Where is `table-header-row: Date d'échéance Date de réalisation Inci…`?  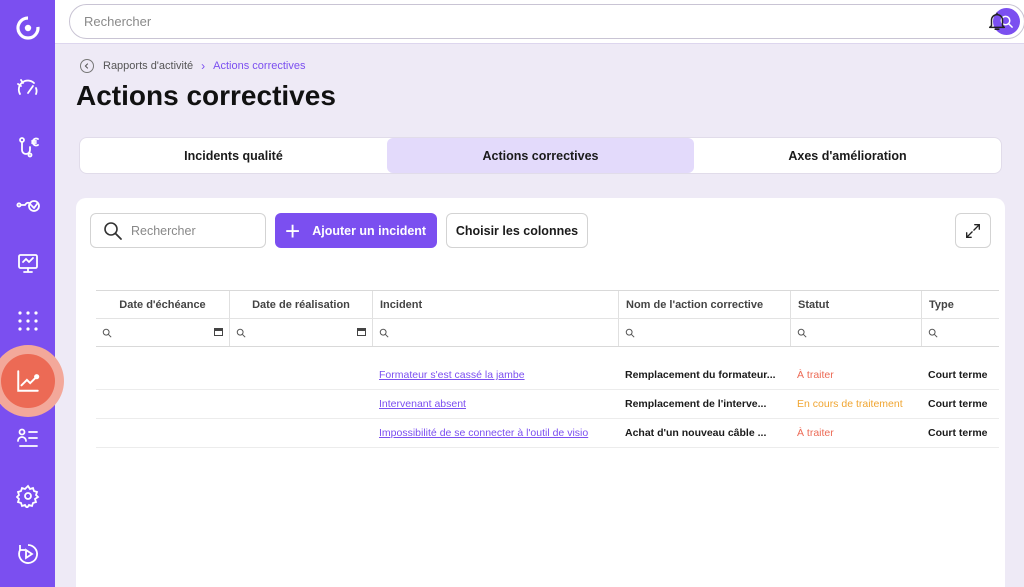 table-header-row: Date d'échéance Date de réalisation Inci… is located at coordinates (547, 304).